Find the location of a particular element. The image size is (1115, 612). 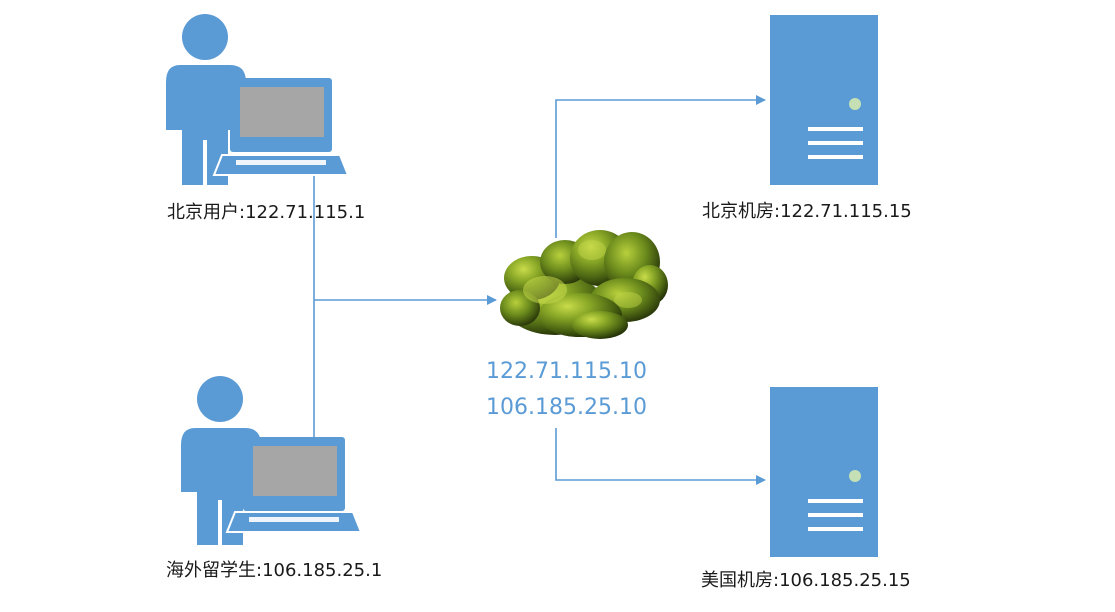

overseas-student-label: 海外留学生:106.185.25.1 is located at coordinates (274, 570).